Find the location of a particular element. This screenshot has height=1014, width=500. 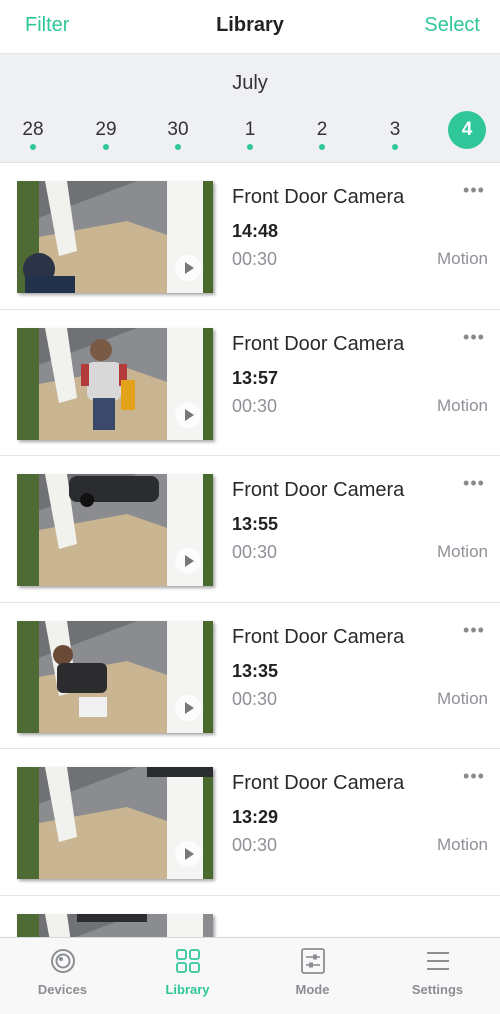

recording-time: 13:57 is located at coordinates (255, 377).